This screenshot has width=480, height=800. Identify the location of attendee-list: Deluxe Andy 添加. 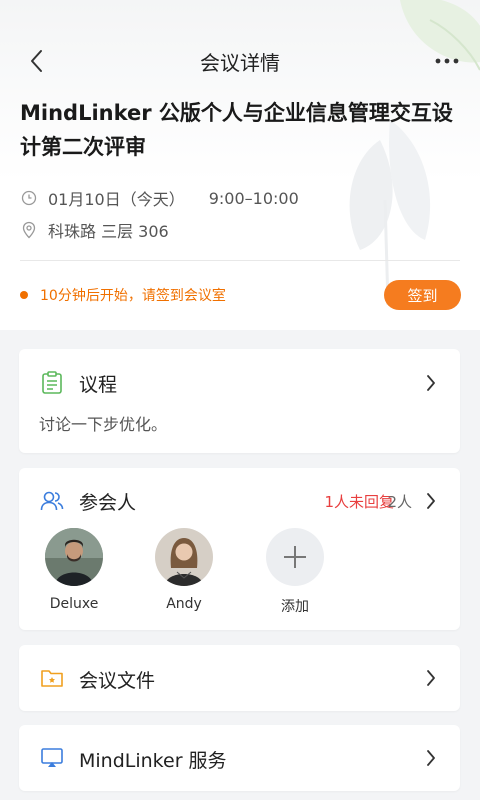
(239, 573).